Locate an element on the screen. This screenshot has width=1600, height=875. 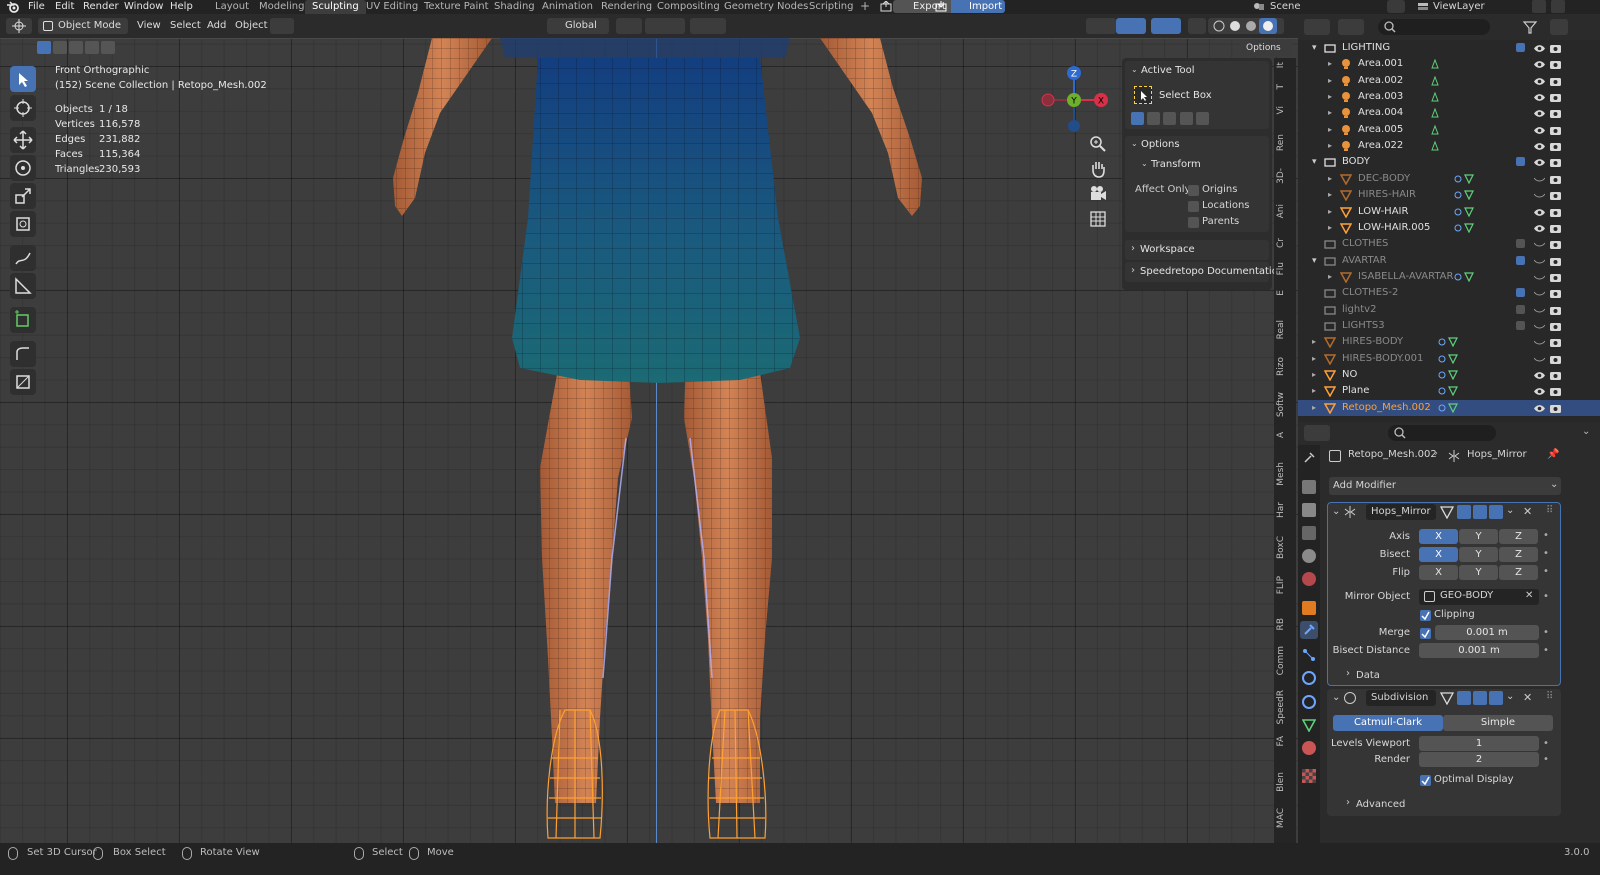
sidebar-tab-real: Real is located at coordinates (1285, 329).